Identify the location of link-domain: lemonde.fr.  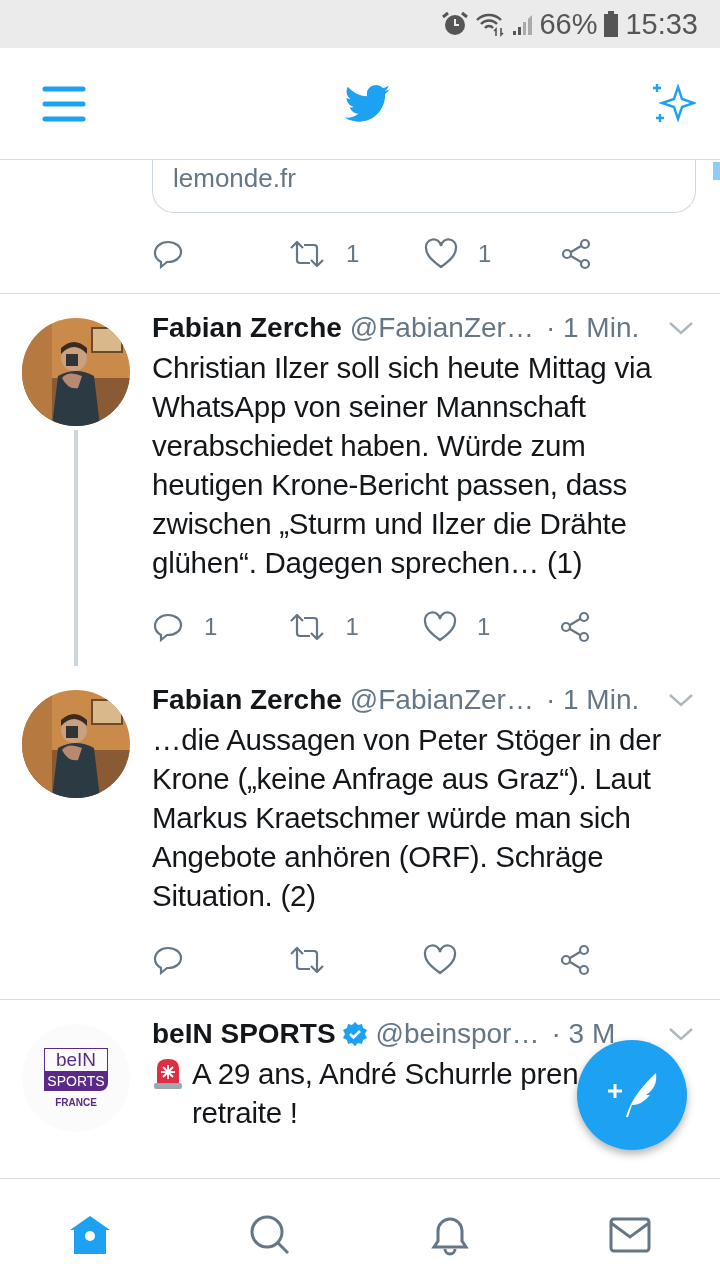
(234, 178).